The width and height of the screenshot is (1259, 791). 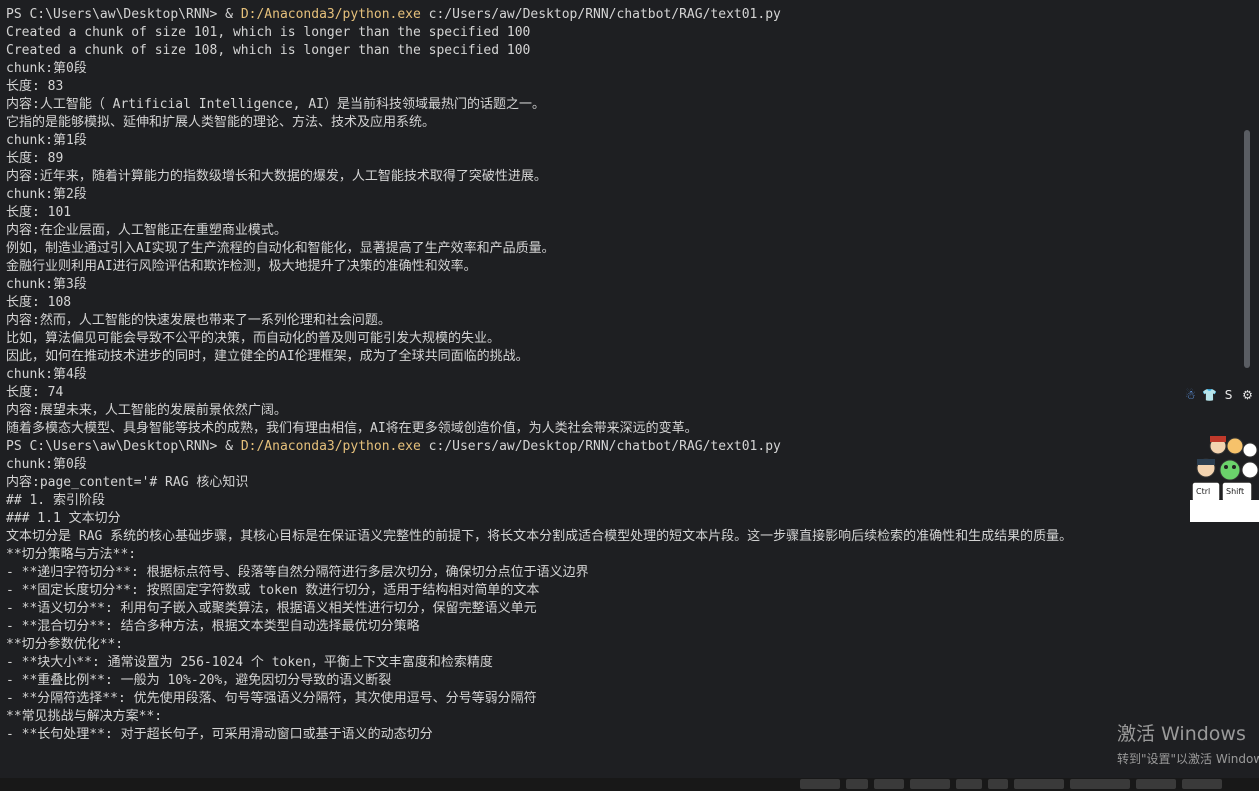 I want to click on terminal-line: **切分策略与方法**:, so click(x=71, y=554).